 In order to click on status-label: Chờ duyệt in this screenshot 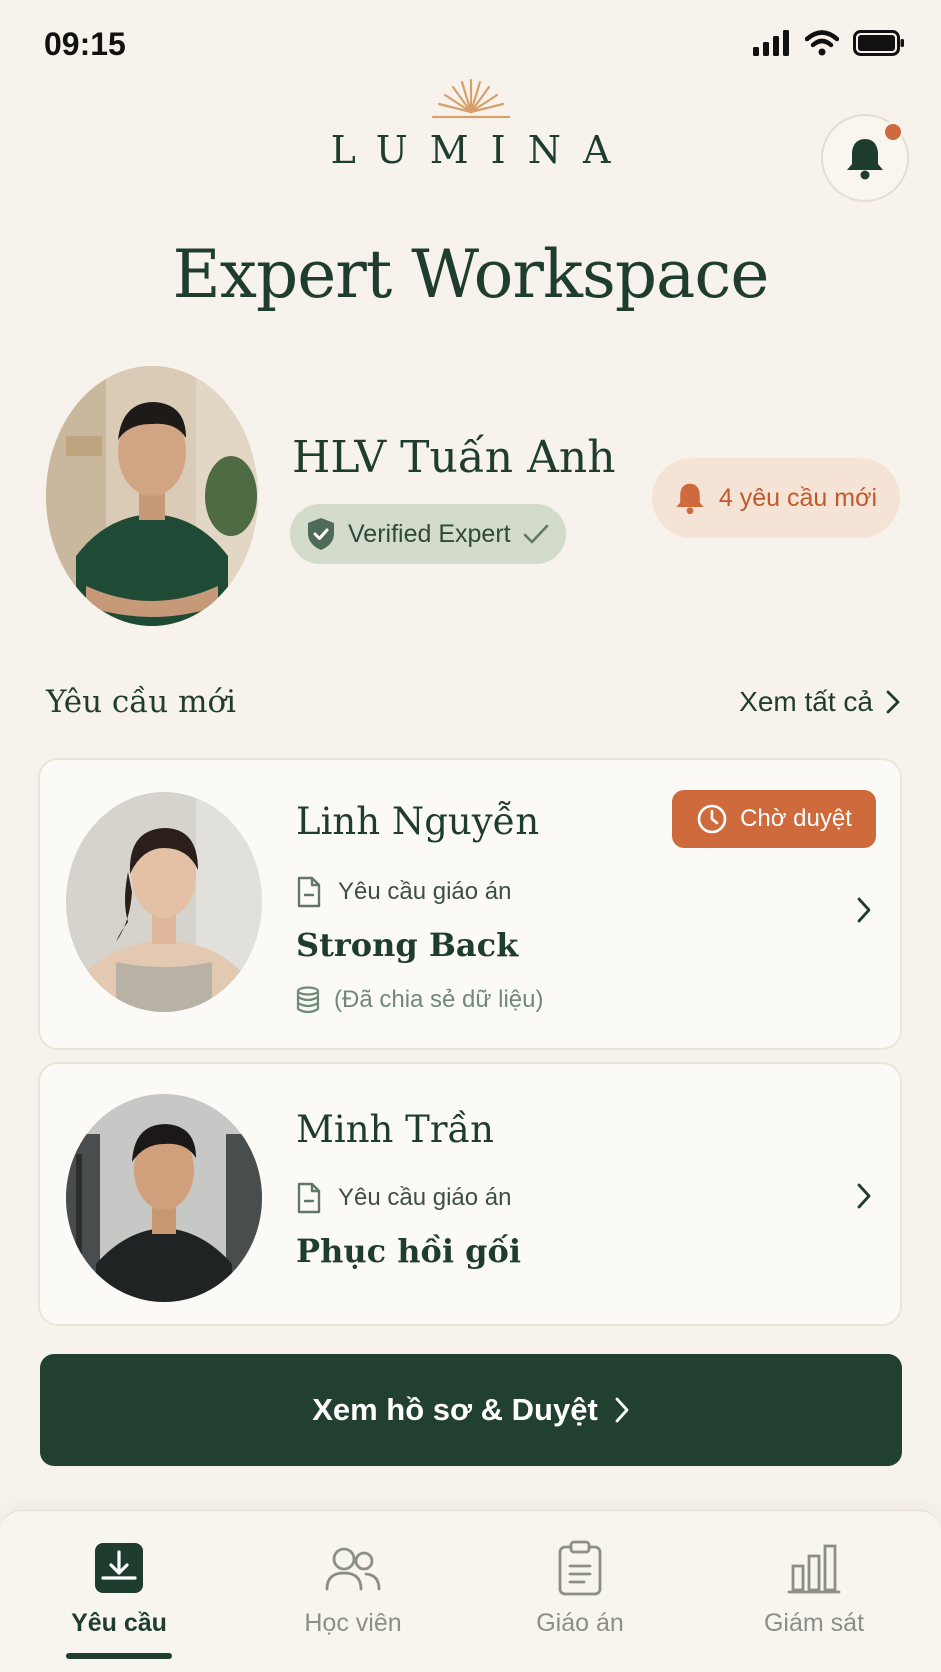, I will do `click(796, 818)`.